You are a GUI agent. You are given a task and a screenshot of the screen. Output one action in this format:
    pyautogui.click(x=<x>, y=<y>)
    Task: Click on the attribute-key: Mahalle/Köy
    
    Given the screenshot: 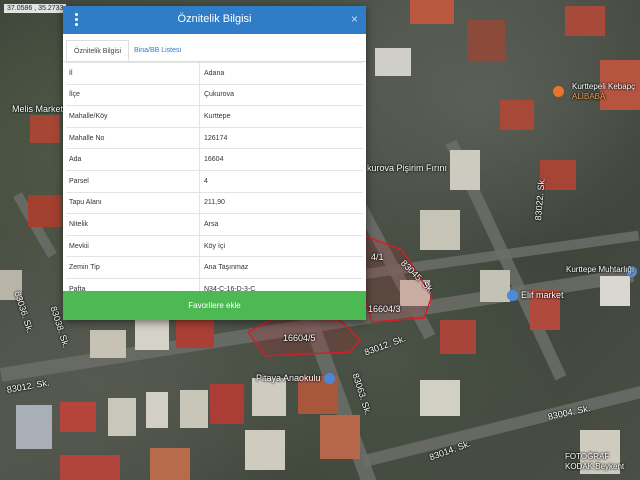 What is the action you would take?
    pyautogui.click(x=133, y=116)
    